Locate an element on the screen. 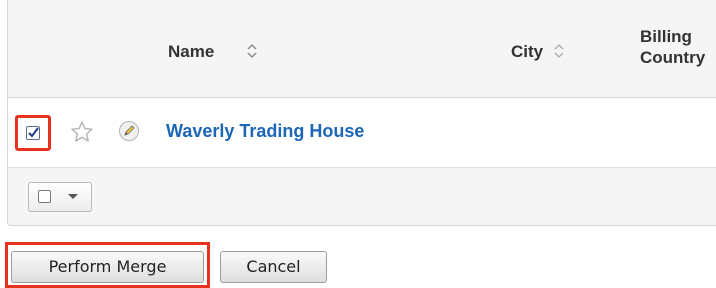 The height and width of the screenshot is (288, 716). star-icon is located at coordinates (82, 132).